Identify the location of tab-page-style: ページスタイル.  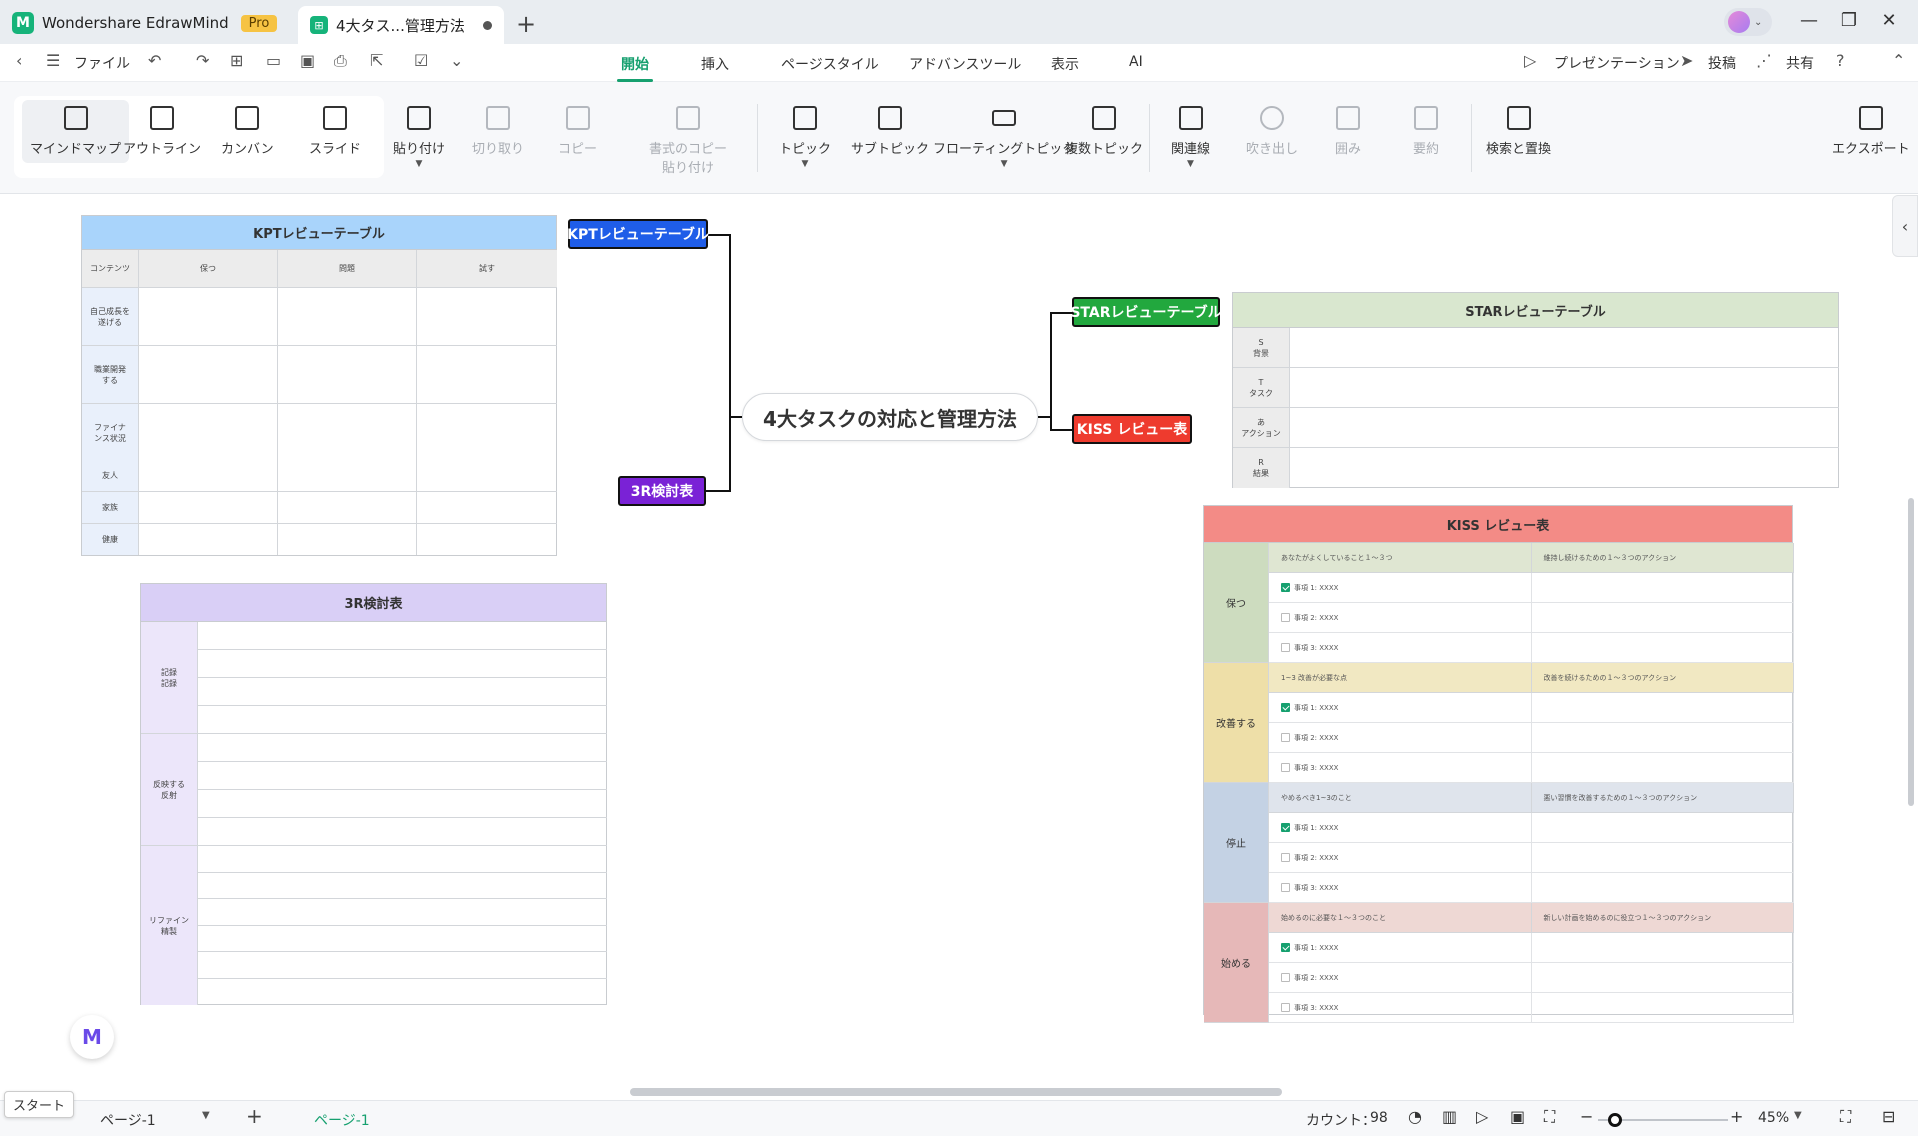
(830, 64).